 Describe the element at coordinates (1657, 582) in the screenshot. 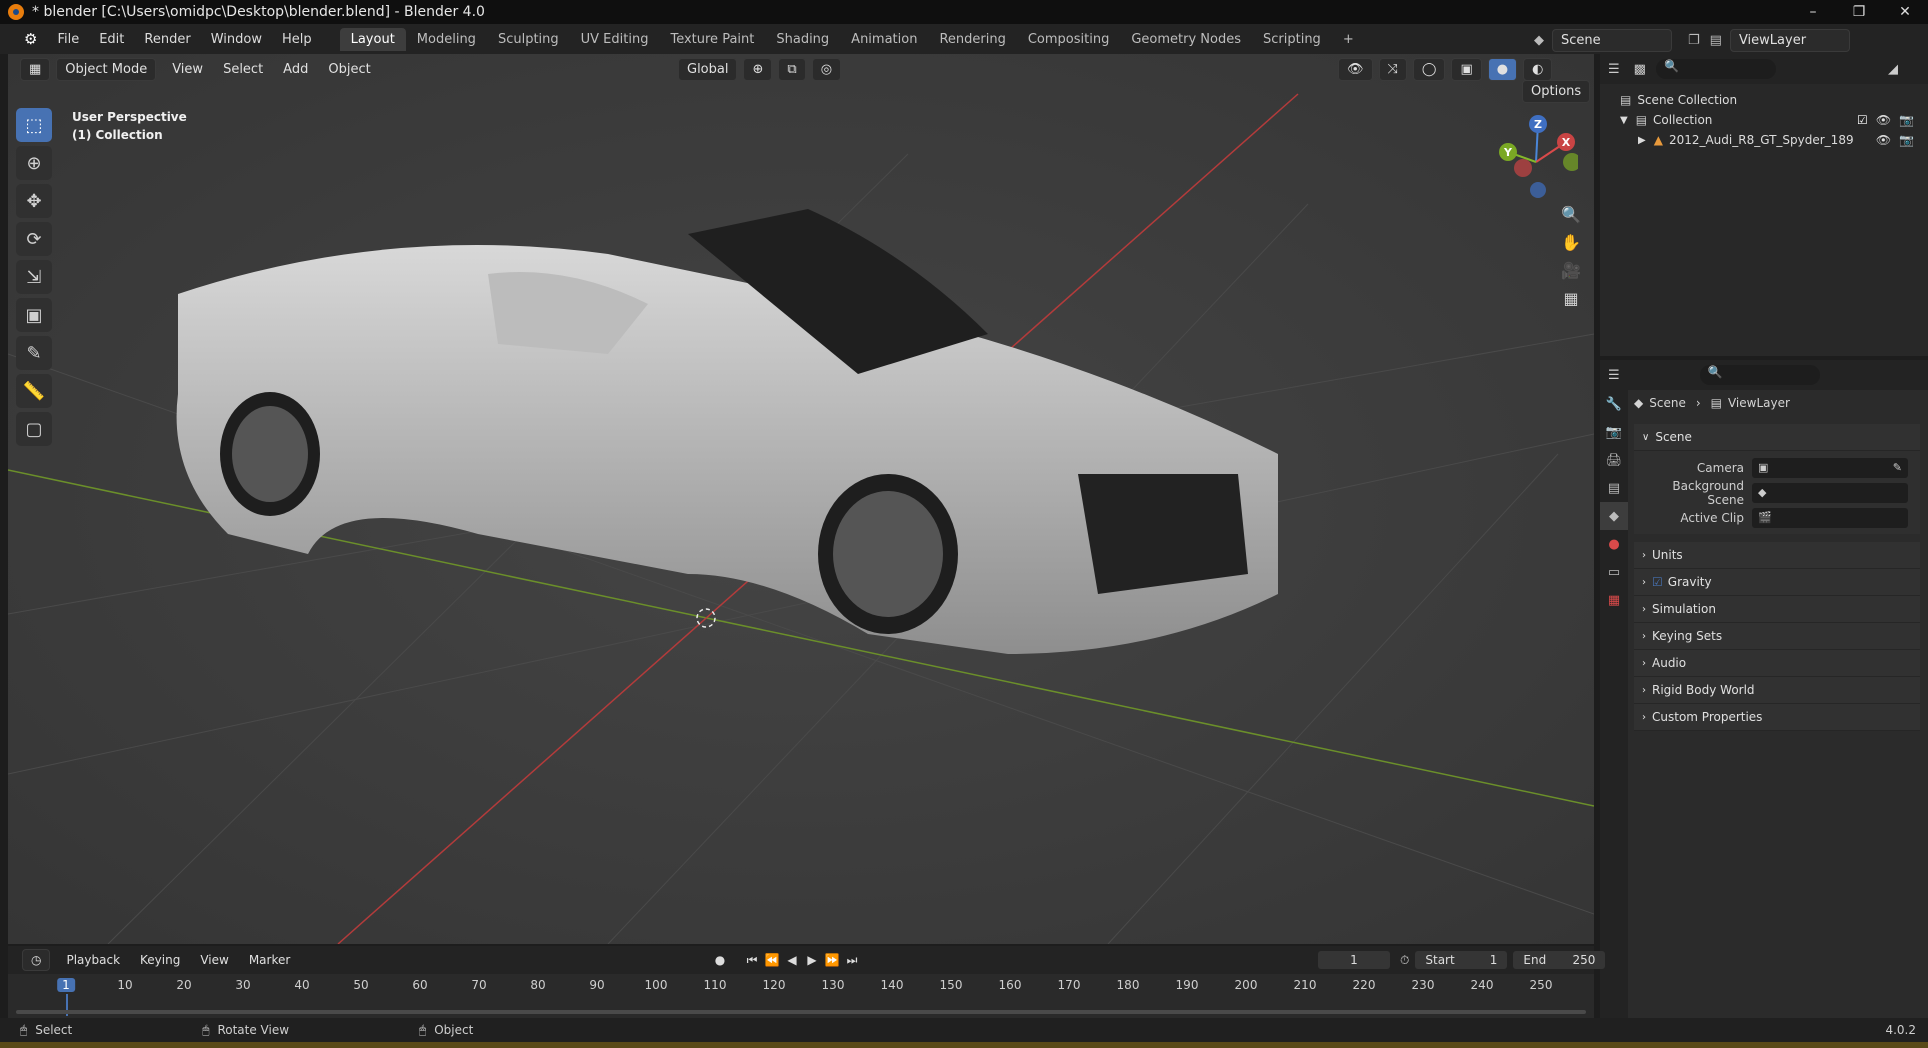

I see `gravity-checkbox-icon: ☑` at that location.